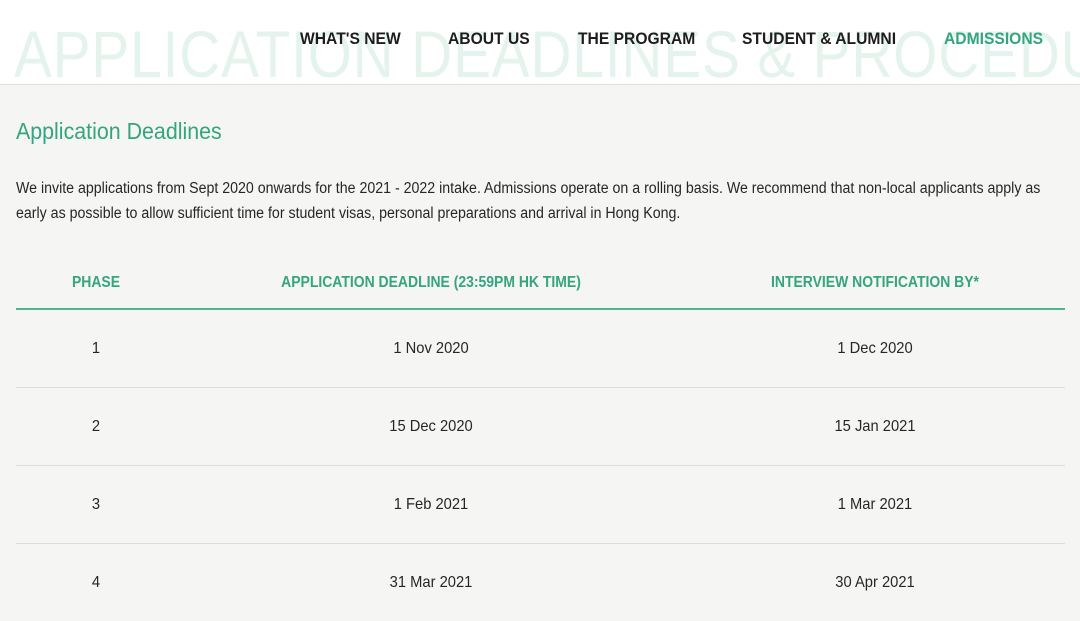  I want to click on column-header-phase: PHASE, so click(96, 282).